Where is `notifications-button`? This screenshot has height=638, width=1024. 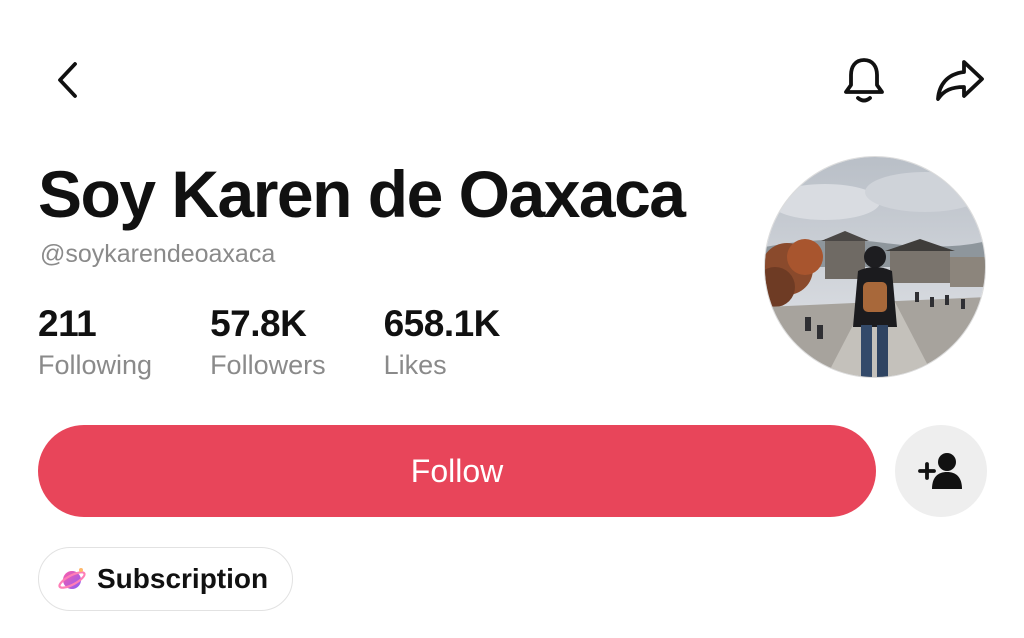
notifications-button is located at coordinates (864, 80).